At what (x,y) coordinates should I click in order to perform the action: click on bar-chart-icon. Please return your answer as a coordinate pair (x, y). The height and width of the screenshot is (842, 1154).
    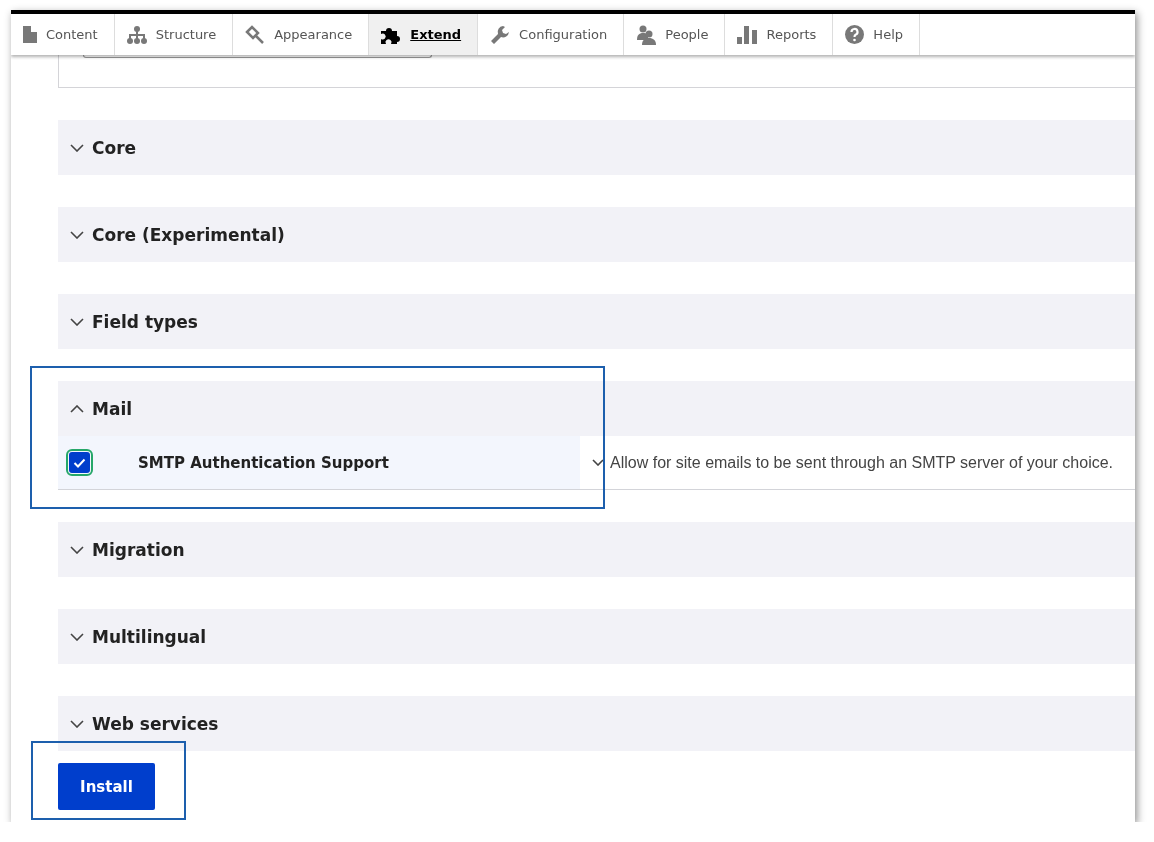
    Looking at the image, I should click on (747, 34).